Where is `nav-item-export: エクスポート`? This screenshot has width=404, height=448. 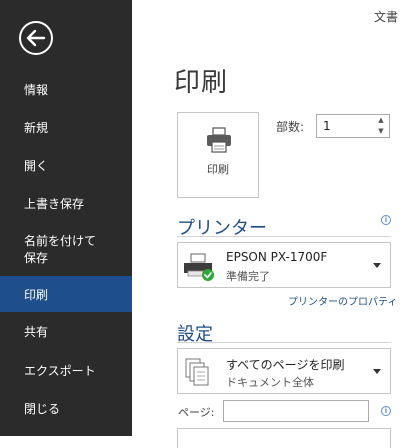
nav-item-export: エクスポート is located at coordinates (66, 370).